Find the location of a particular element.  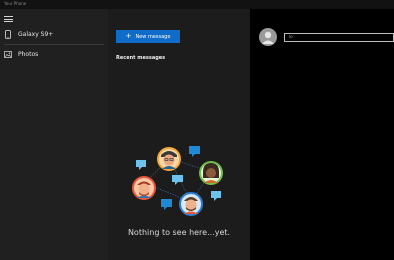

contact-avatar-icon is located at coordinates (268, 37).